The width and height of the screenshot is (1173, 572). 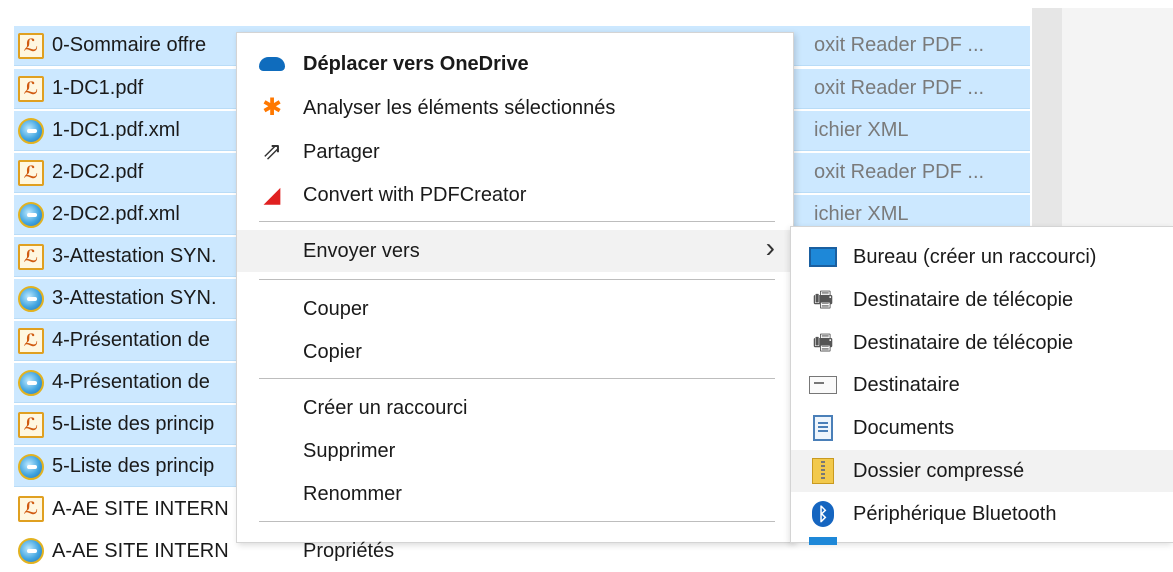 What do you see at coordinates (823, 428) in the screenshot?
I see `documents-icon` at bounding box center [823, 428].